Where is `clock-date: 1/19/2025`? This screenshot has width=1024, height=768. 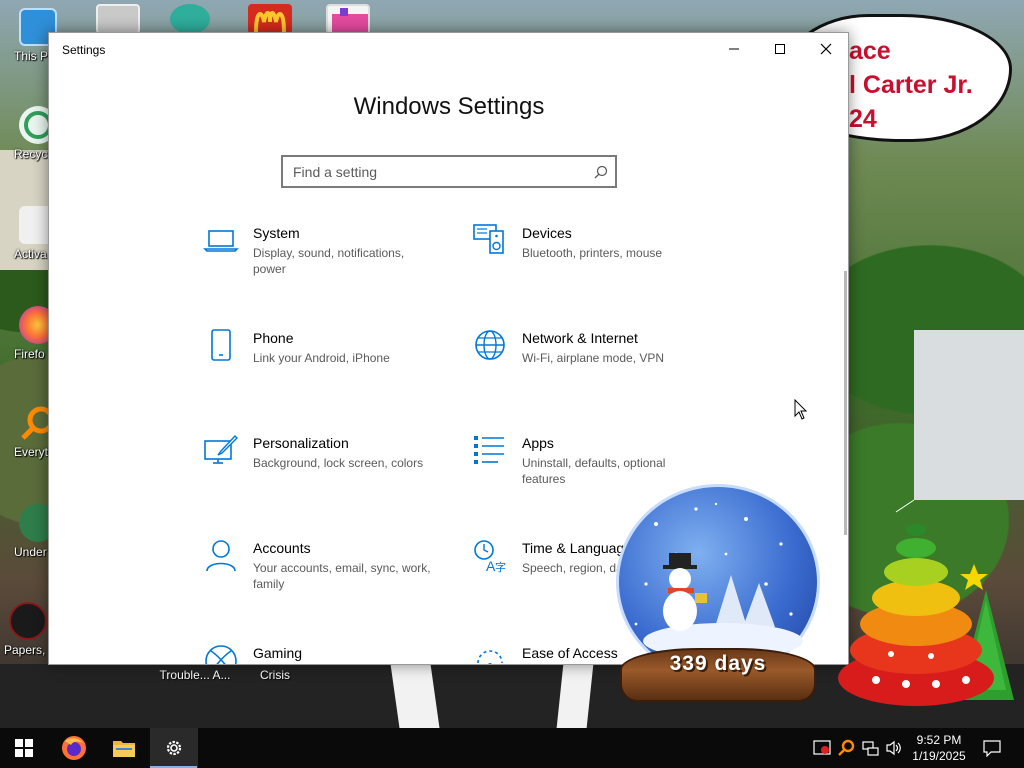 clock-date: 1/19/2025 is located at coordinates (939, 756).